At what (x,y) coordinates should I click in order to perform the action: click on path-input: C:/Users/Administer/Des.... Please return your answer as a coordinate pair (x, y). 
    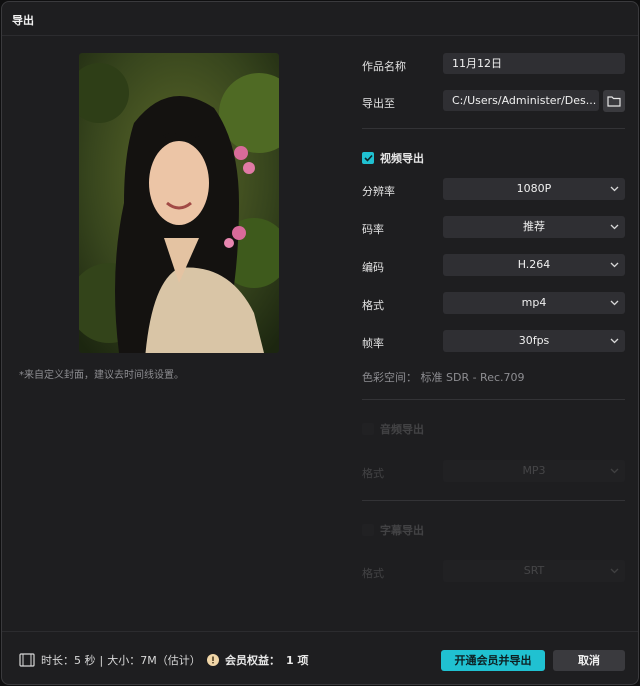
    Looking at the image, I should click on (521, 100).